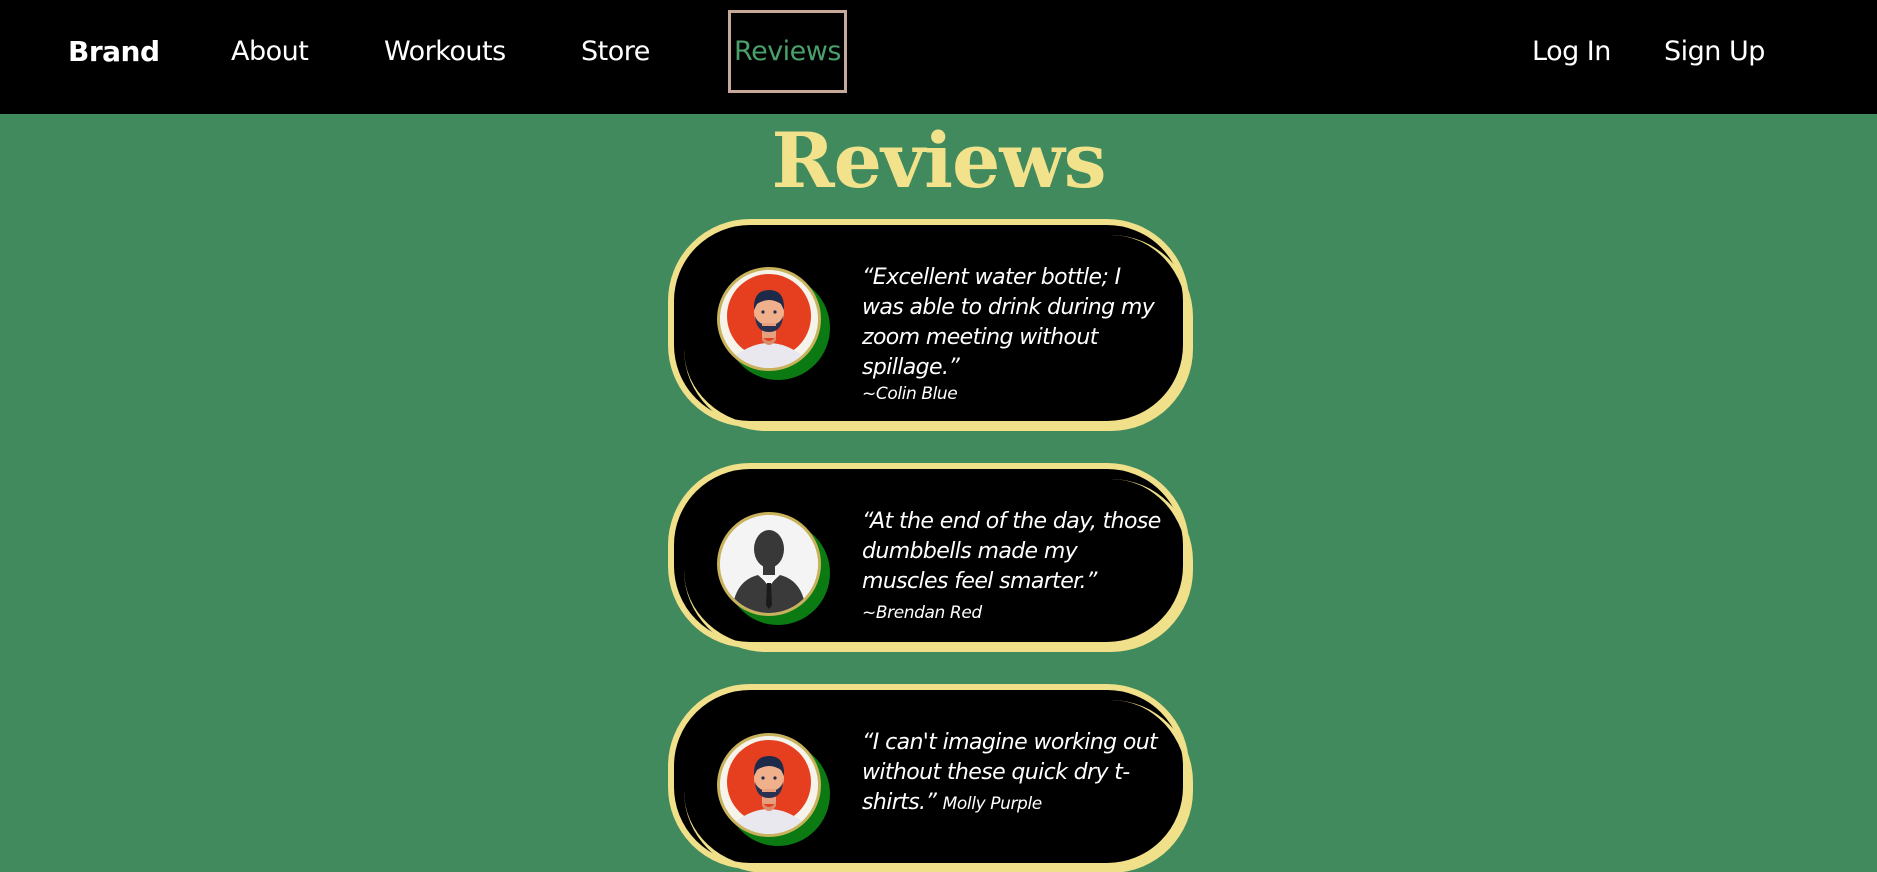 The image size is (1877, 872). Describe the element at coordinates (769, 564) in the screenshot. I see `silhouette-avatar-icon` at that location.